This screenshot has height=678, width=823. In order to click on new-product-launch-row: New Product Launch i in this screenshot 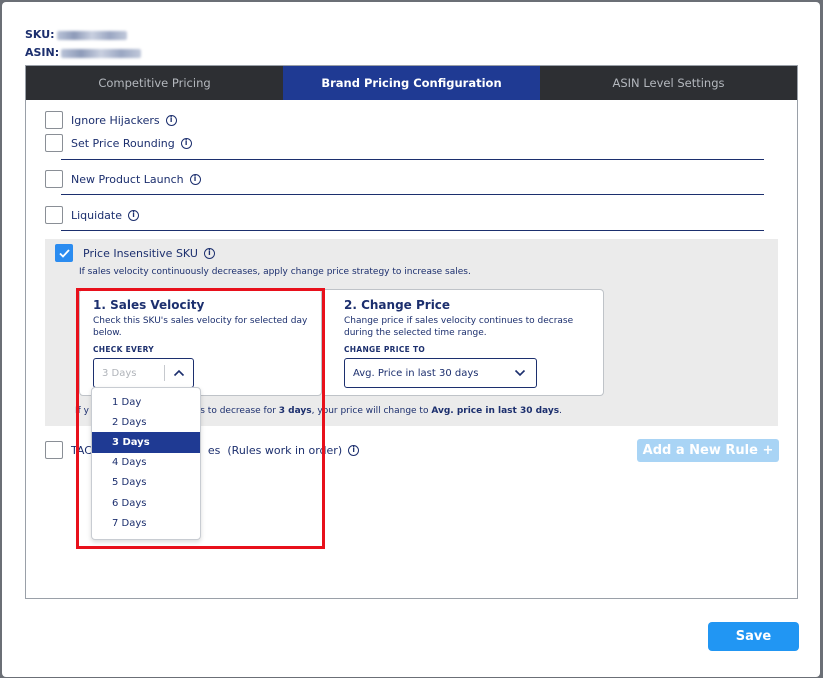, I will do `click(123, 179)`.